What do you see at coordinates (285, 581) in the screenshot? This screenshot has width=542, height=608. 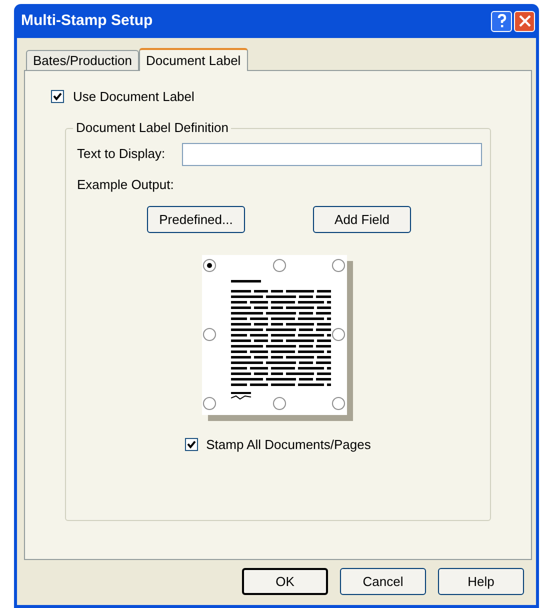 I see `button: OK` at bounding box center [285, 581].